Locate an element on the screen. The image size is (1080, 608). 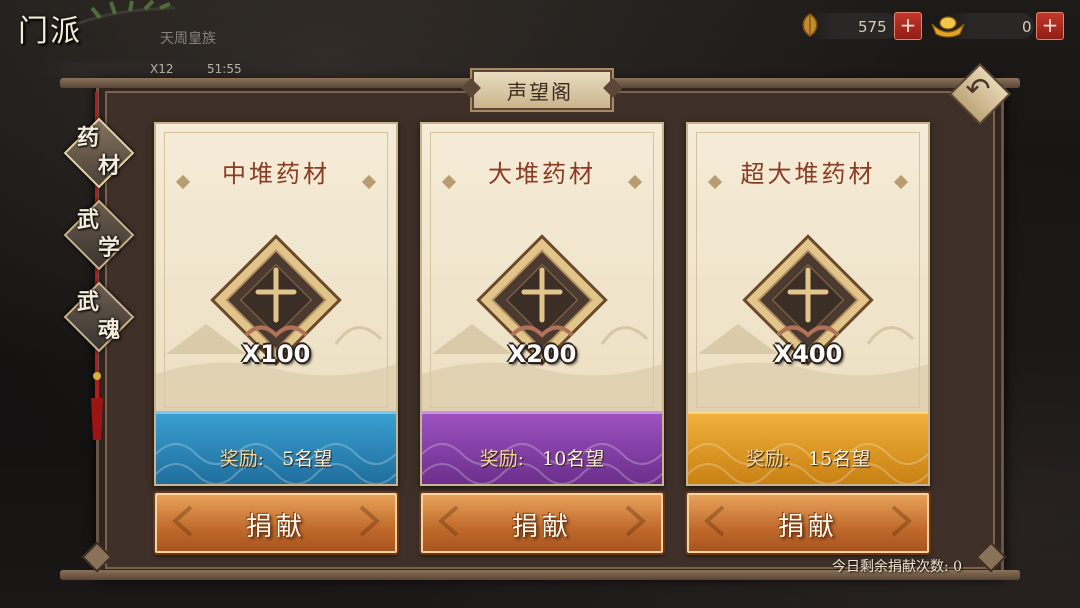
leaf-currency-value: 575 is located at coordinates (872, 27).